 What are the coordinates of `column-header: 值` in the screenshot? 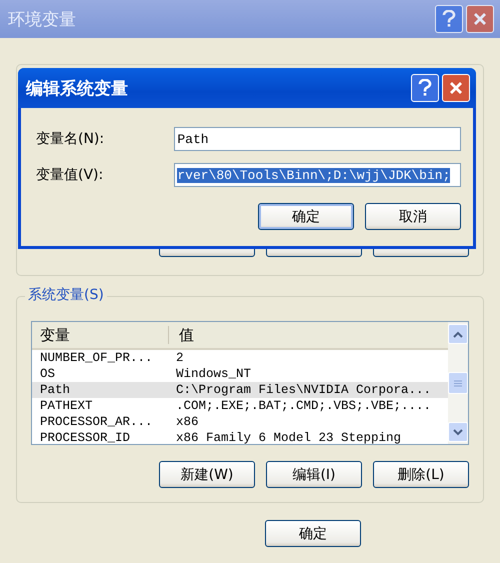 It's located at (249, 335).